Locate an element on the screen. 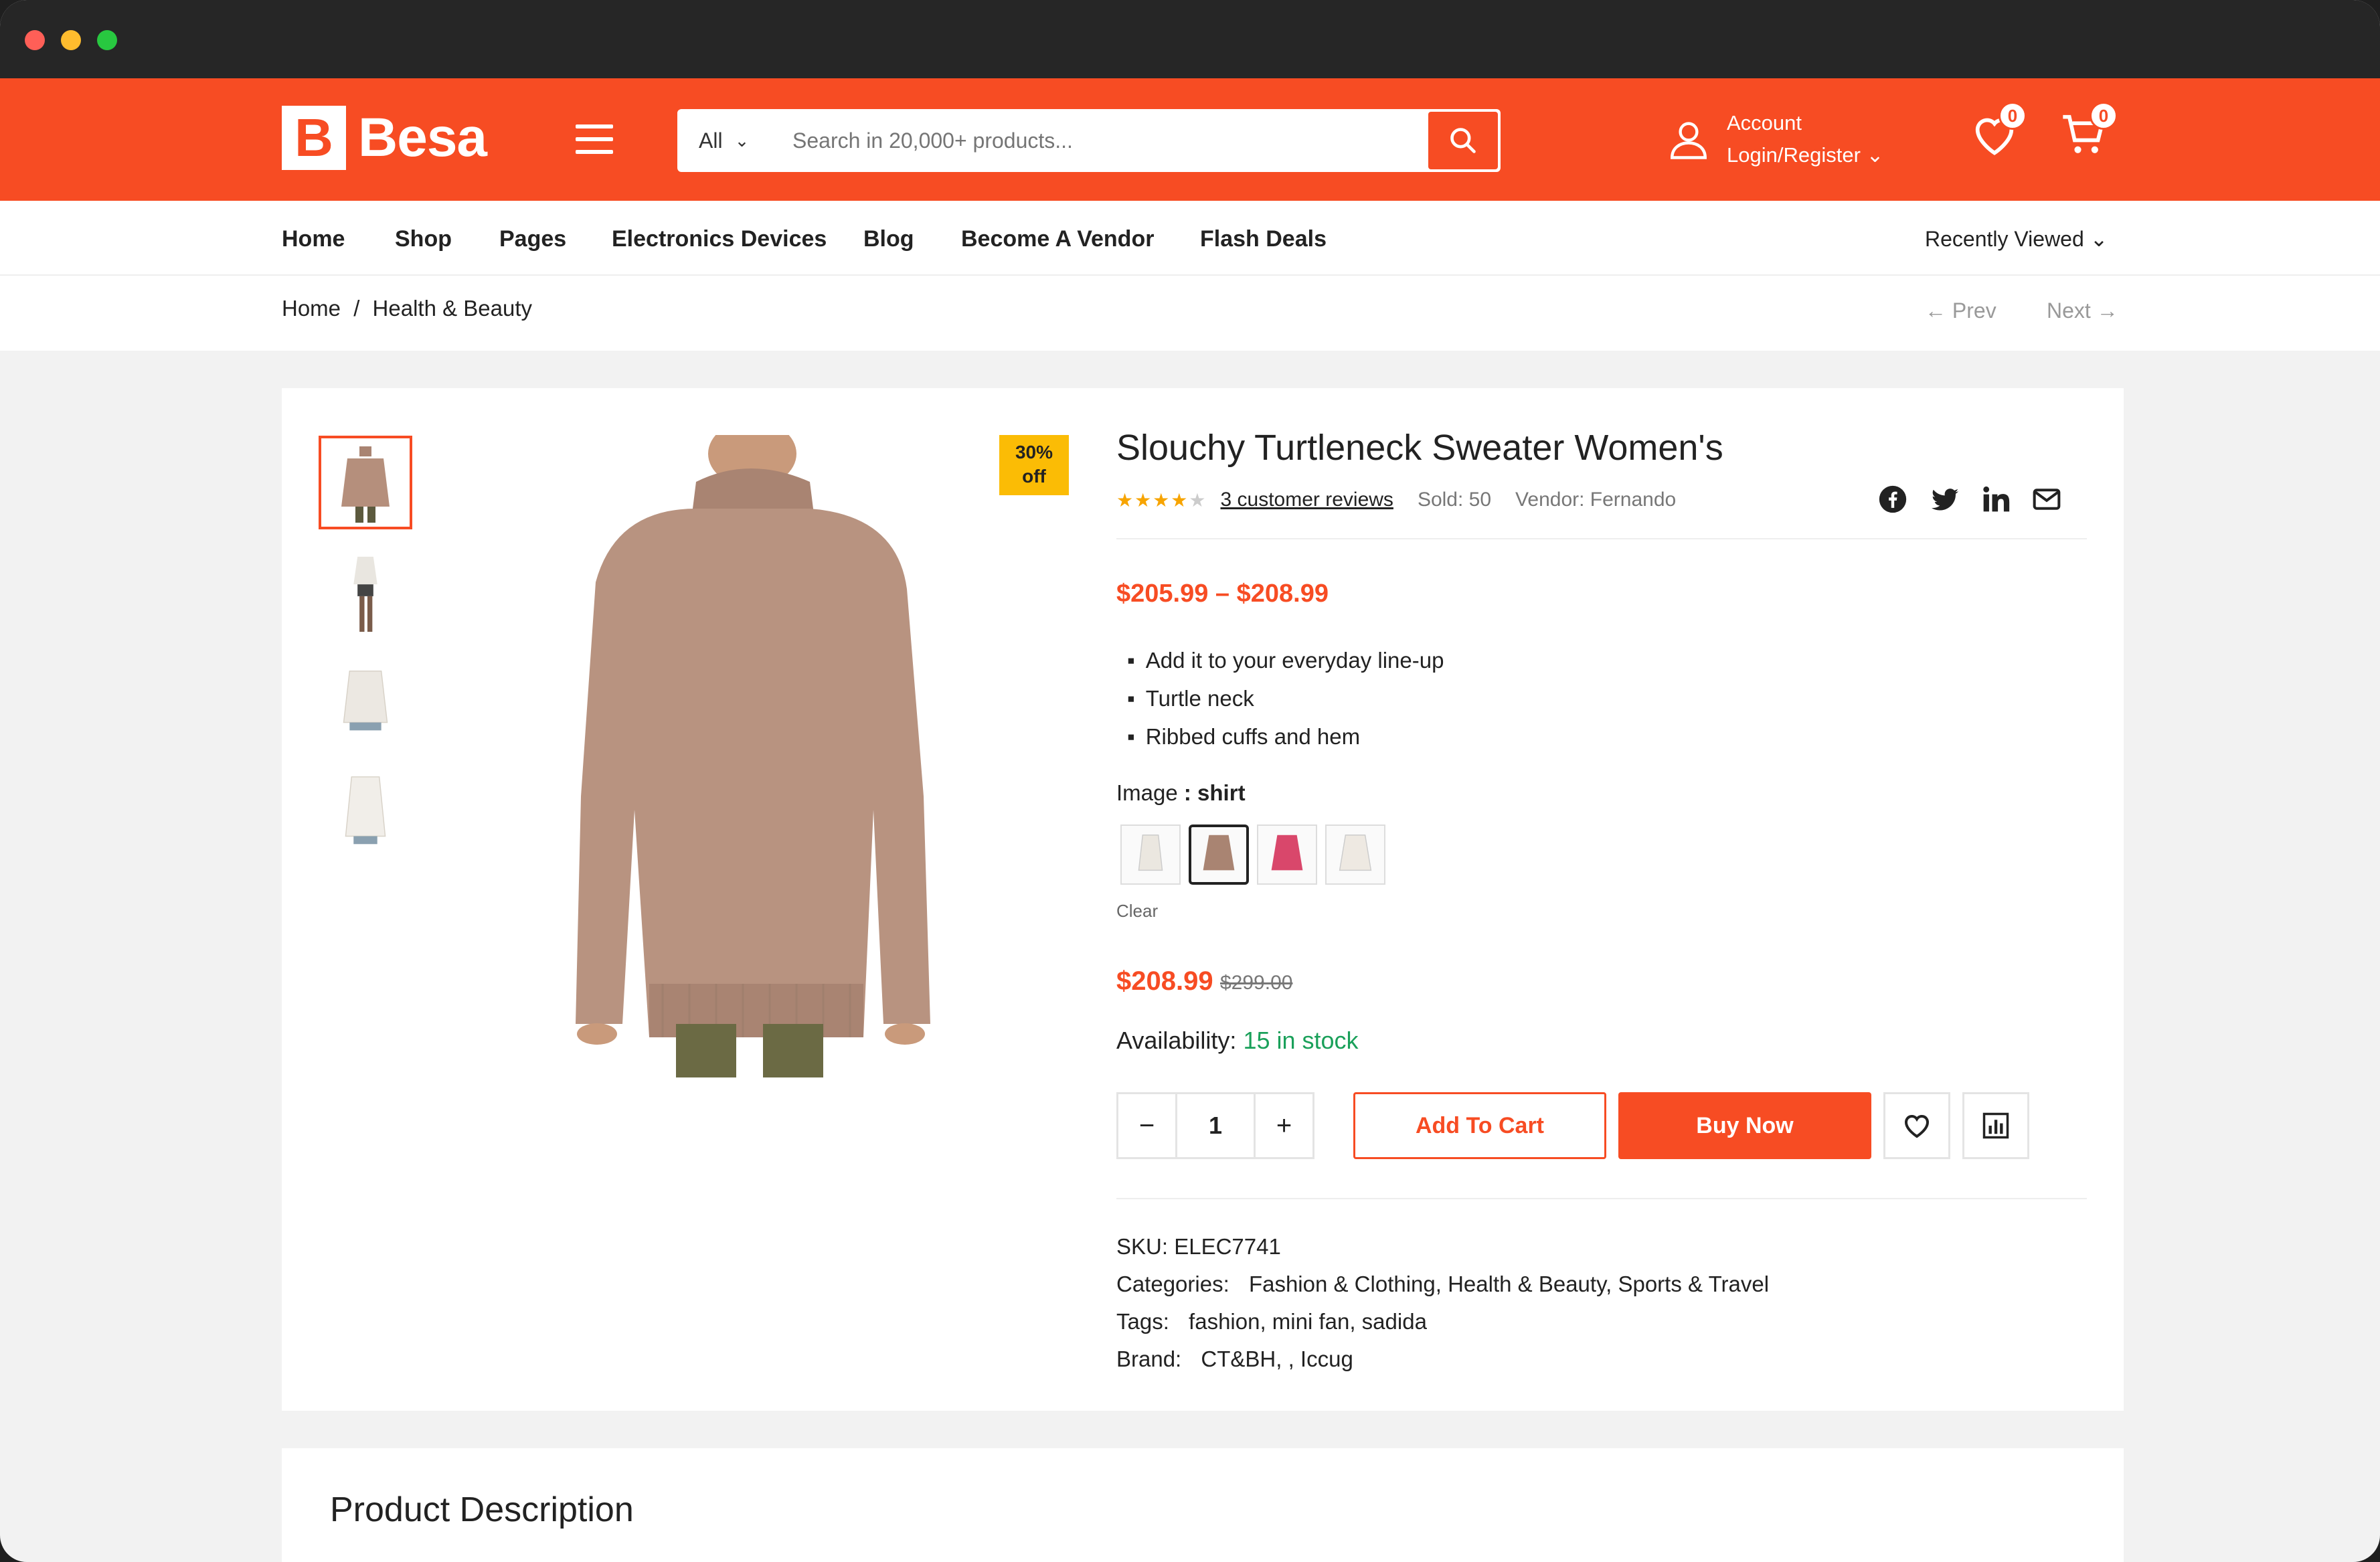 Image resolution: width=2380 pixels, height=1562 pixels. brand-row: Brand: CT&BH, , Iccug is located at coordinates (1234, 1359).